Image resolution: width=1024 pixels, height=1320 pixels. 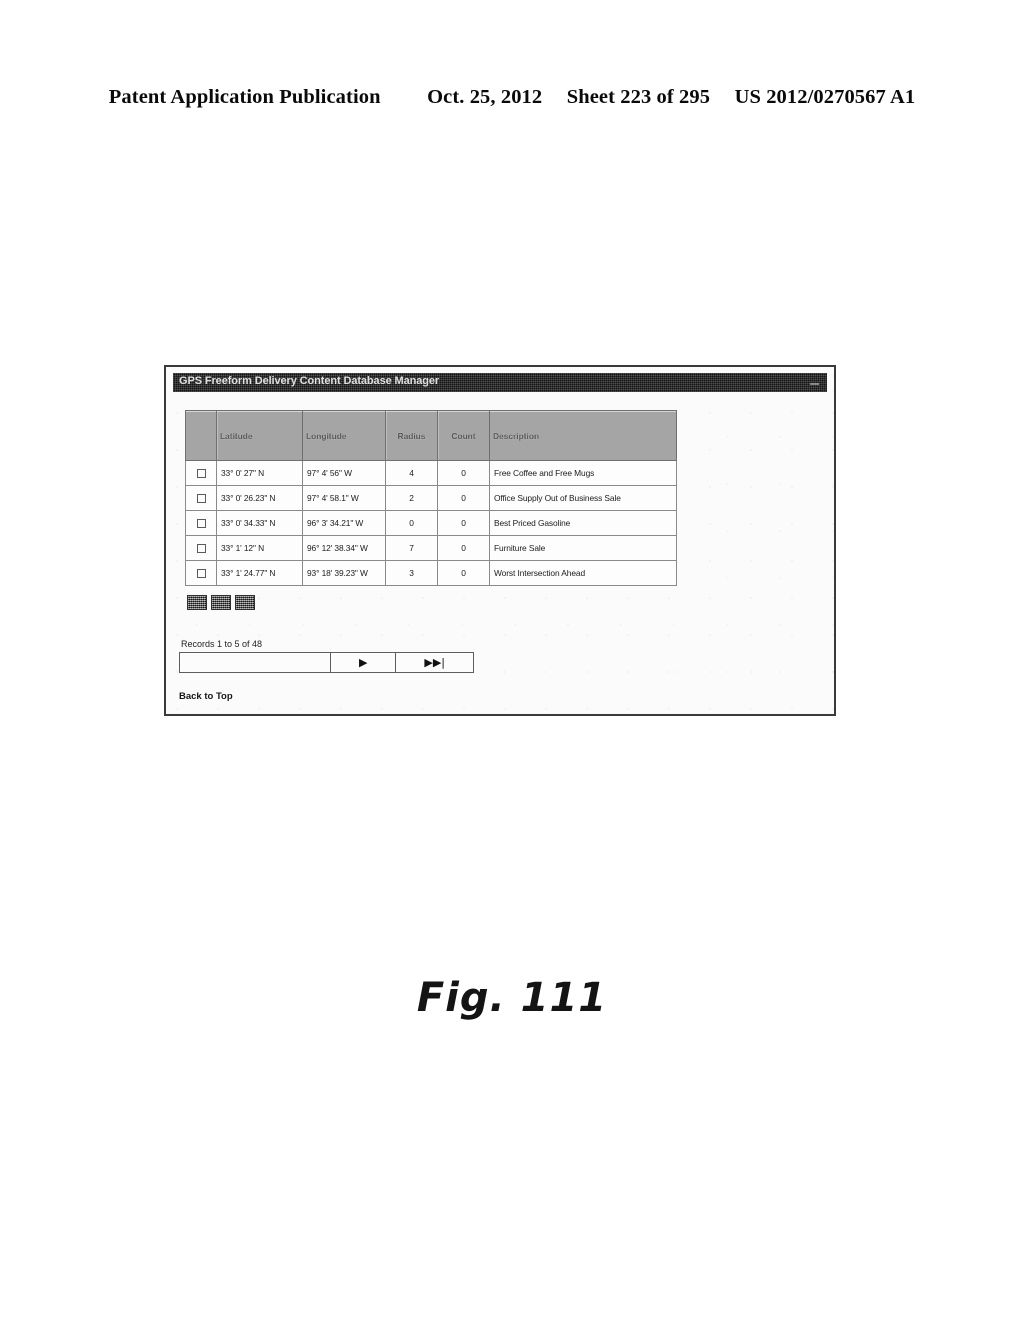 I want to click on cell-description: Worst Intersection Ahead, so click(x=583, y=573).